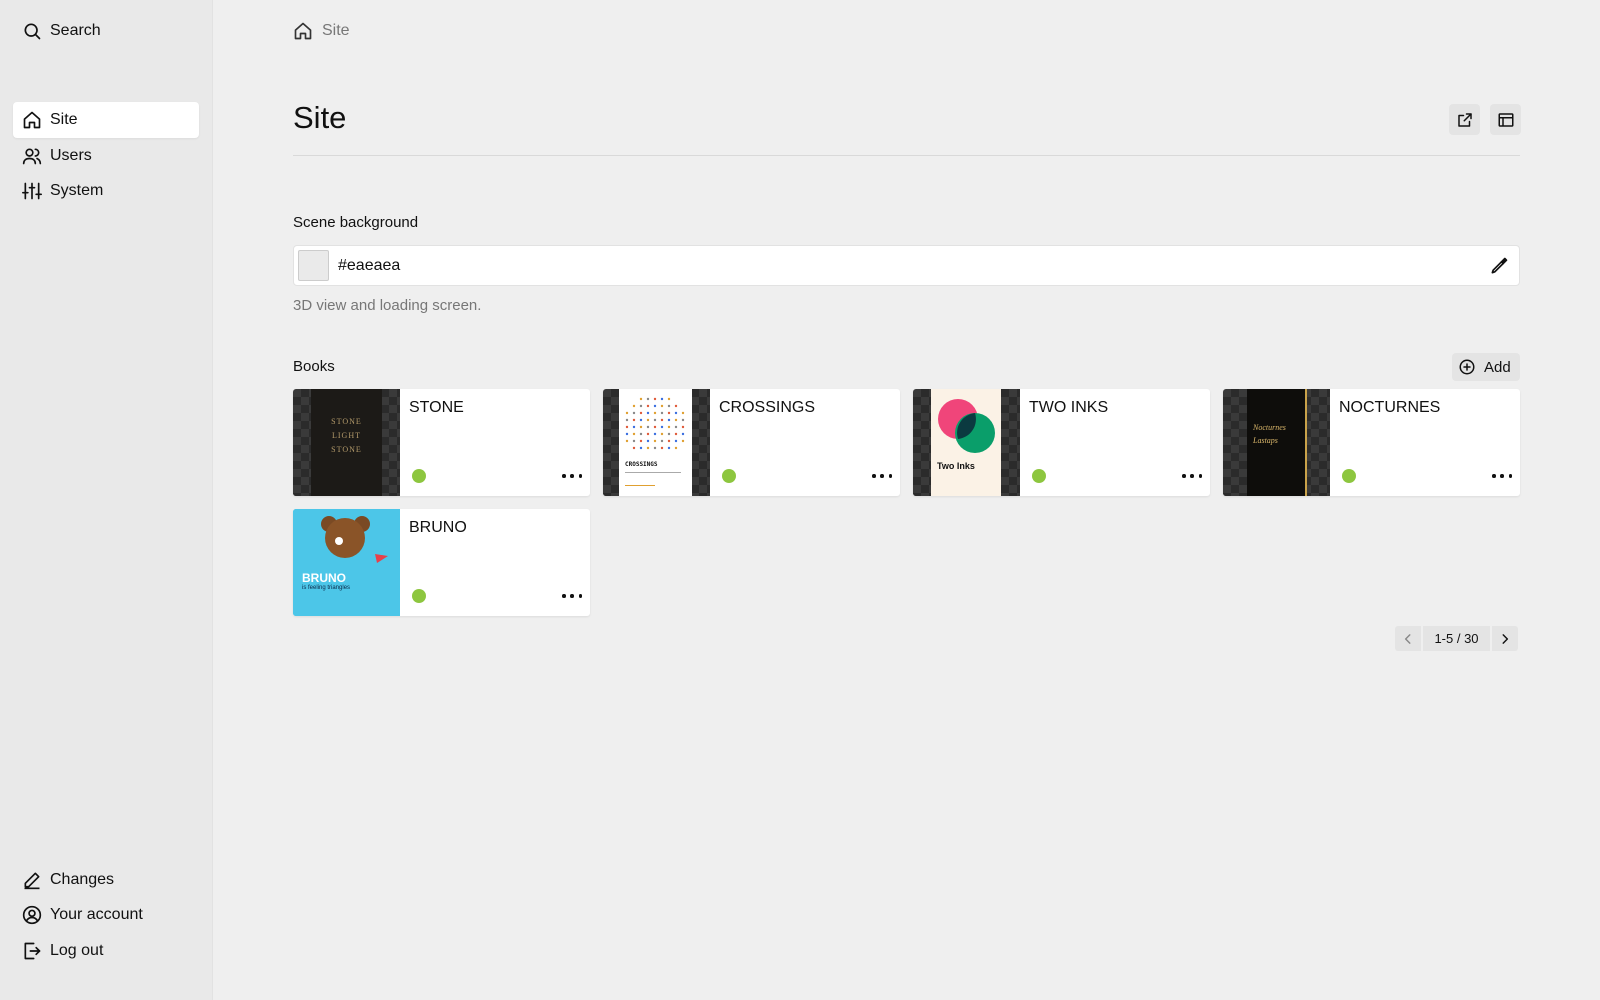  Describe the element at coordinates (966, 442) in the screenshot. I see `two-inks-cover: Two Inks` at that location.